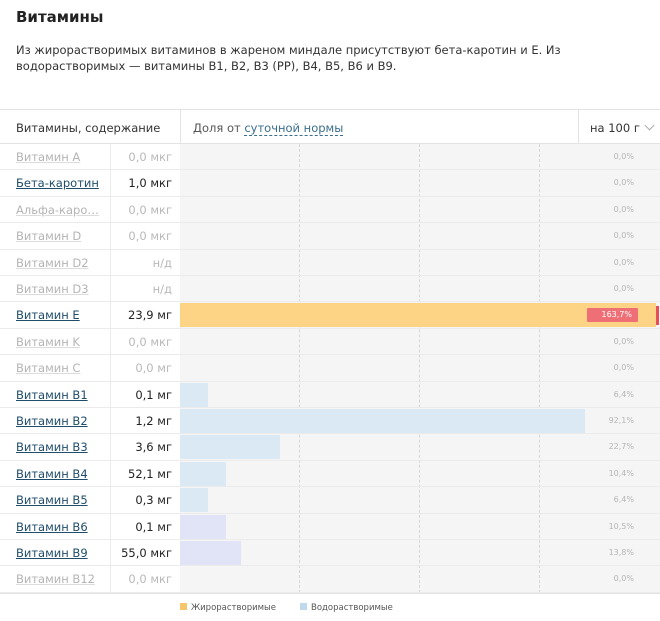 Image resolution: width=660 pixels, height=621 pixels. What do you see at coordinates (330, 342) in the screenshot?
I see `table-row: Витамин K 0,0 мкг 0,0%` at bounding box center [330, 342].